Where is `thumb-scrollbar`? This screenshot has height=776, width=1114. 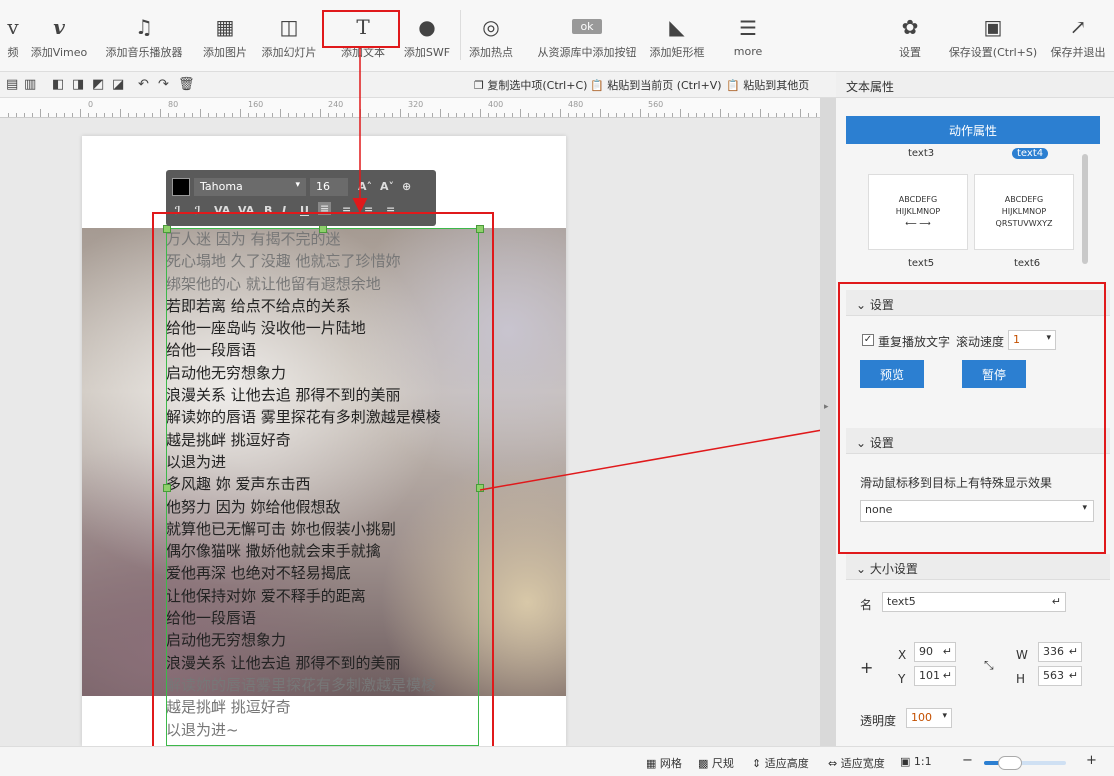
thumb-scrollbar is located at coordinates (1085, 209).